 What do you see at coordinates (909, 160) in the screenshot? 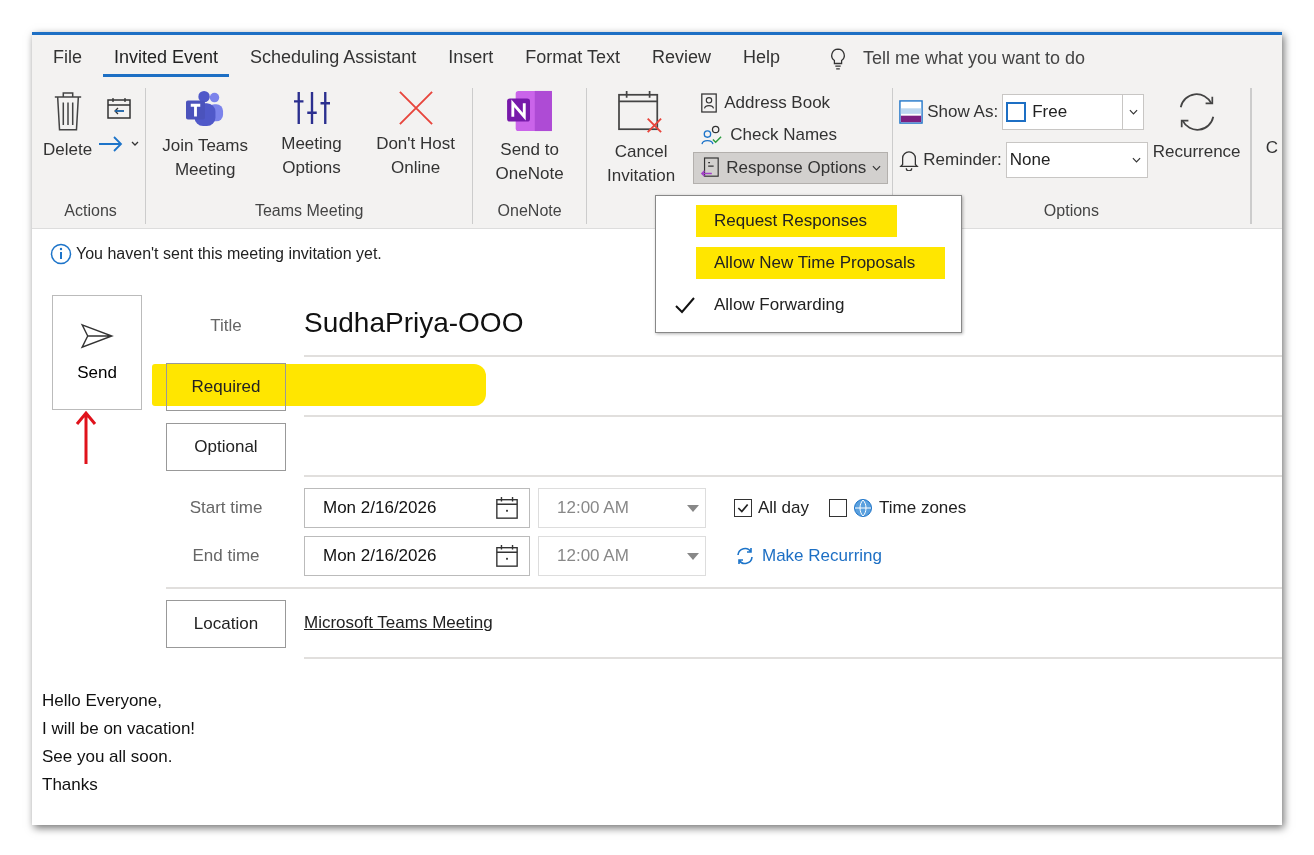
I see `bell-icon` at bounding box center [909, 160].